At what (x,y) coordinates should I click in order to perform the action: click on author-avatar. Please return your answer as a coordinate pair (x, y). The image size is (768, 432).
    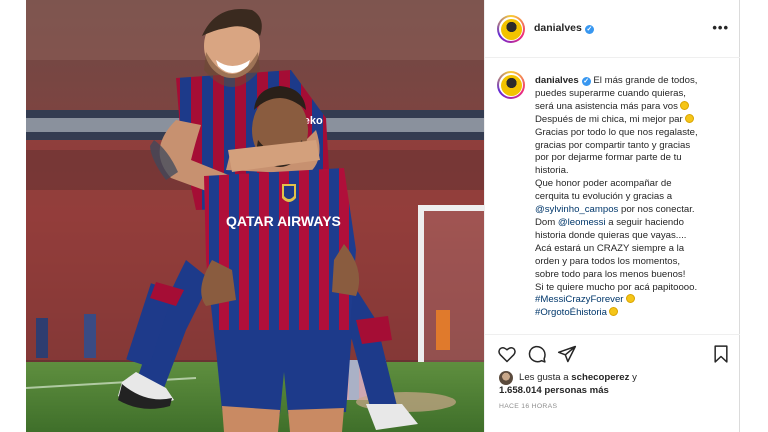
    Looking at the image, I should click on (511, 29).